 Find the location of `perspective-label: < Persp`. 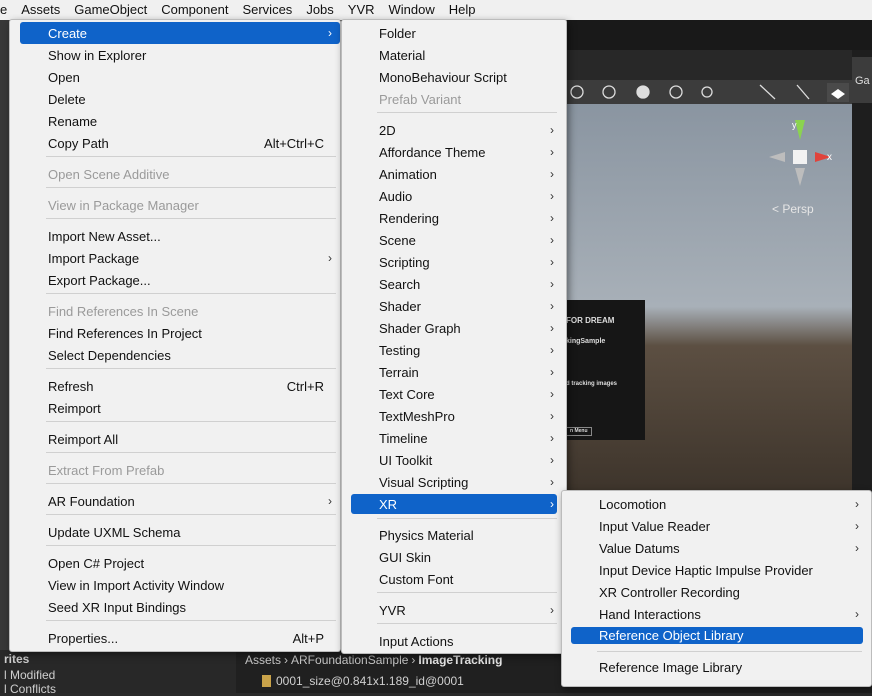

perspective-label: < Persp is located at coordinates (793, 209).